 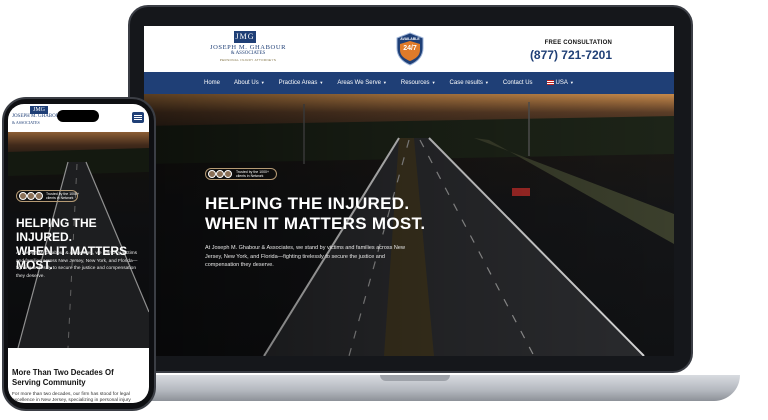 I want to click on nav-practice-areas: Practice Areas ▼, so click(x=301, y=83).